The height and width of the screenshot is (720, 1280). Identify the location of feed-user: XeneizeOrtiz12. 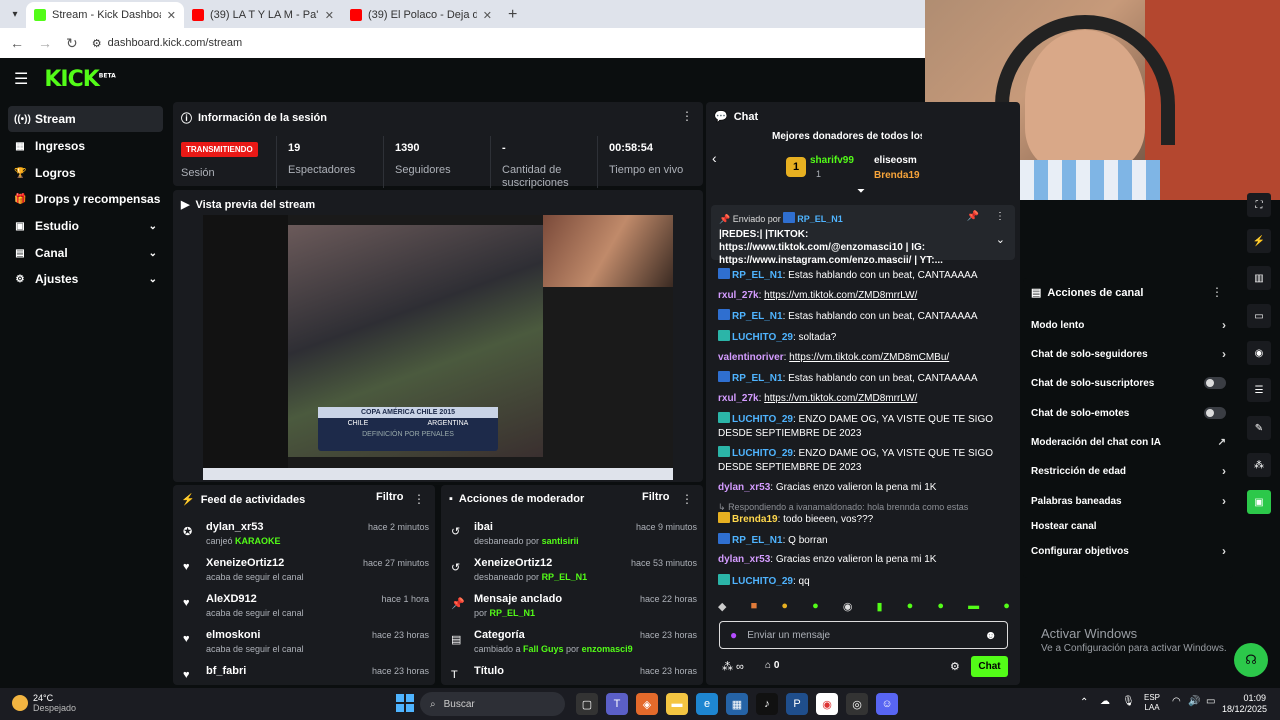
(245, 563).